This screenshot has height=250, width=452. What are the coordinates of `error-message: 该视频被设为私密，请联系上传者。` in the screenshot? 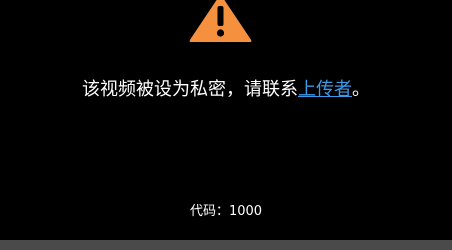 It's located at (226, 90).